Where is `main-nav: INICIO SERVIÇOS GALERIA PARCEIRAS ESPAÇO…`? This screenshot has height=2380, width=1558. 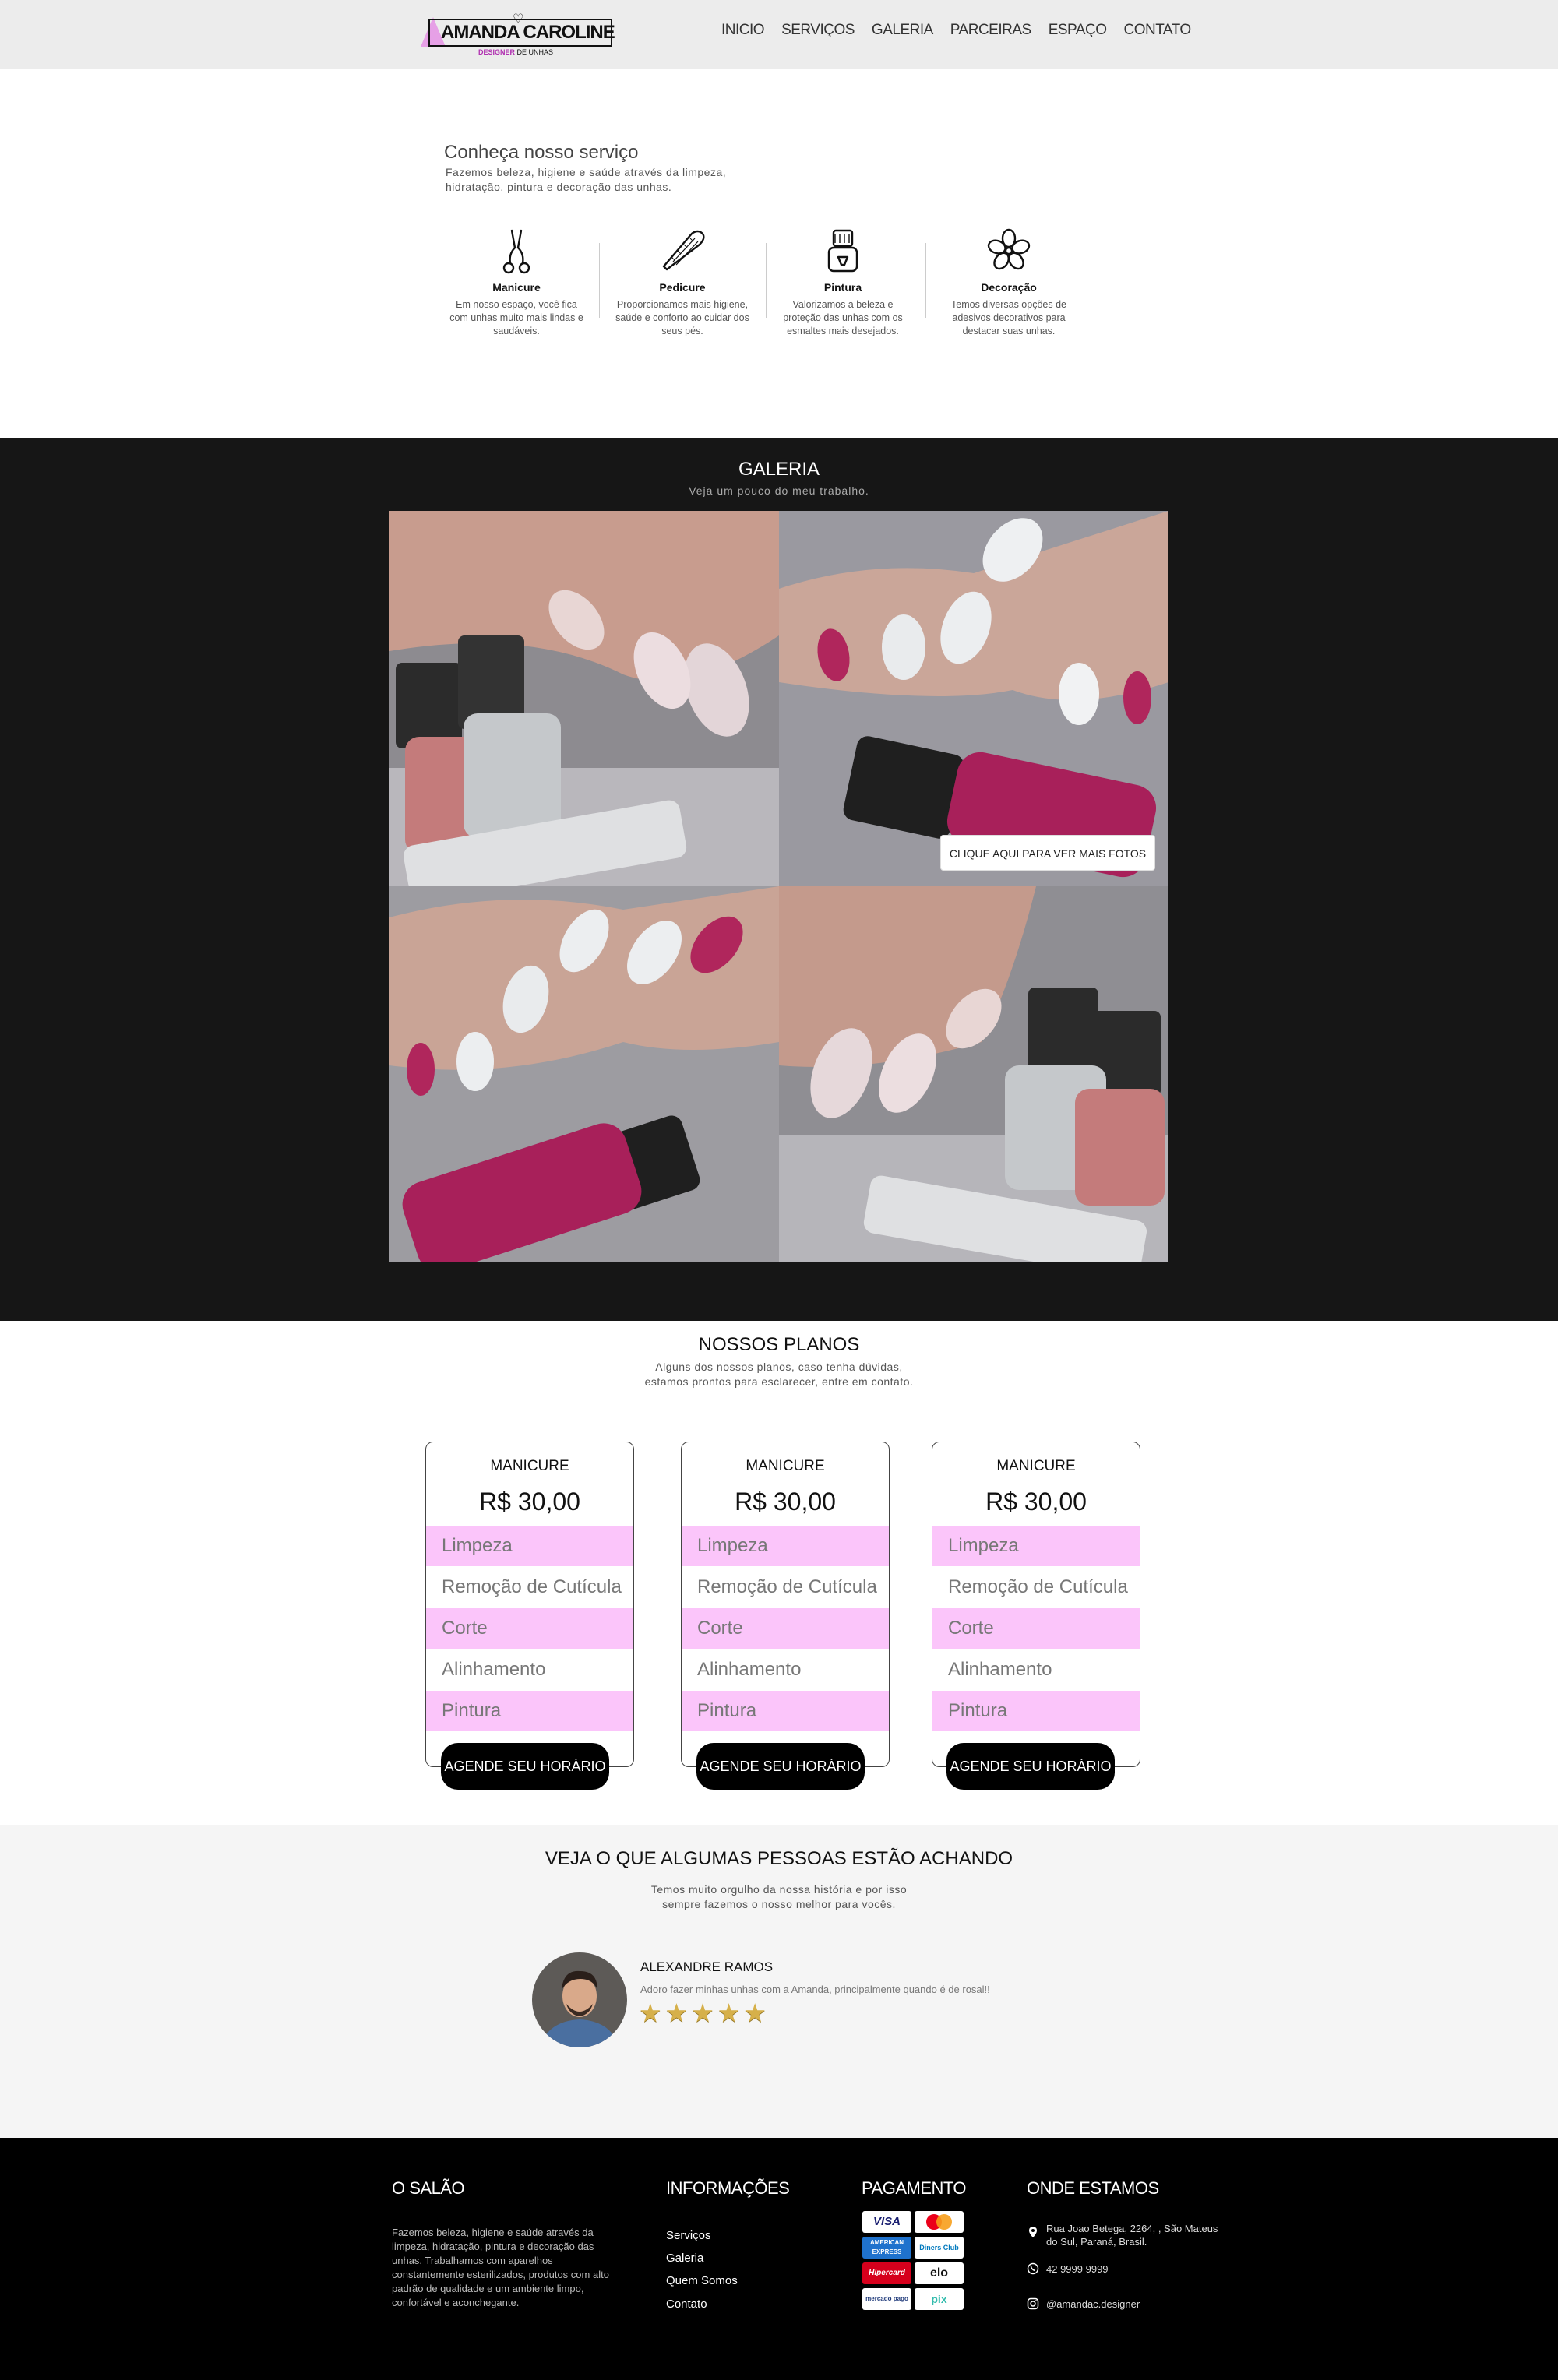
main-nav: INICIO SERVIÇOS GALERIA PARCEIRAS ESPAÇO… is located at coordinates (965, 30).